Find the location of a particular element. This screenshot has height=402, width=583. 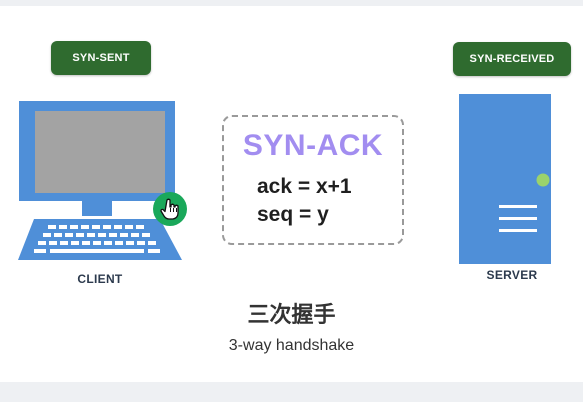

server-tower-icon is located at coordinates (505, 179).